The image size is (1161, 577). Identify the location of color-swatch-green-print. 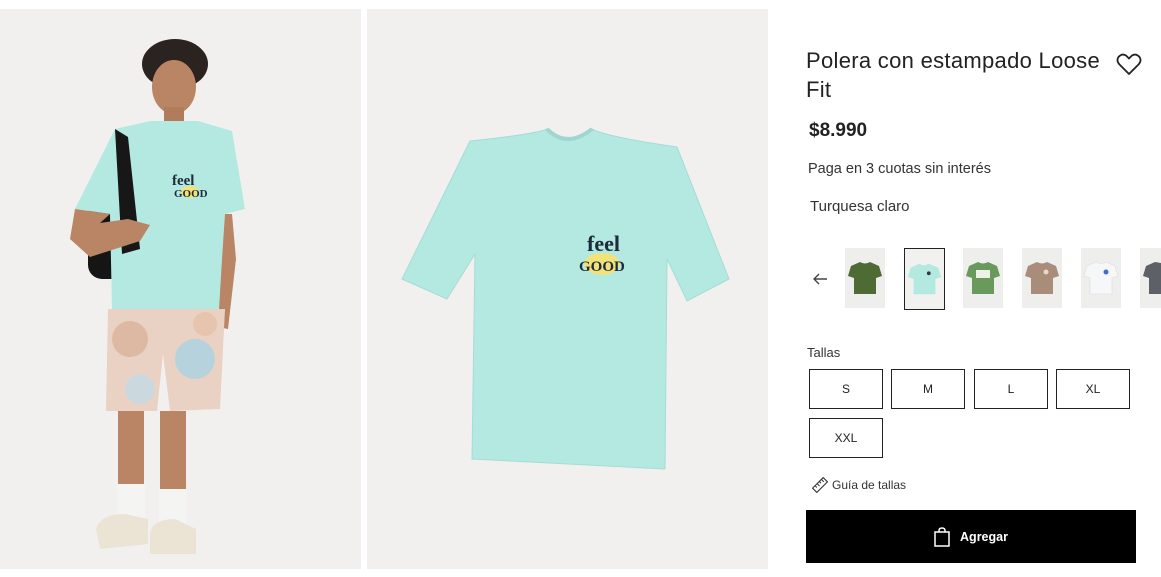
(983, 278).